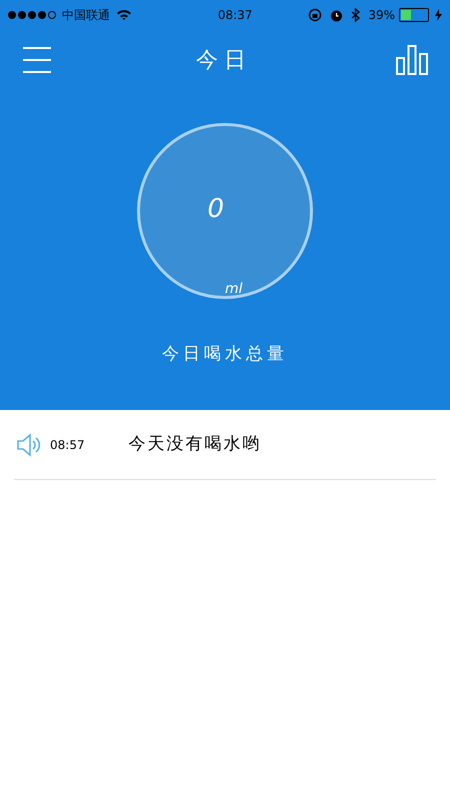 This screenshot has width=450, height=800. Describe the element at coordinates (124, 15) in the screenshot. I see `wifi-icon` at that location.